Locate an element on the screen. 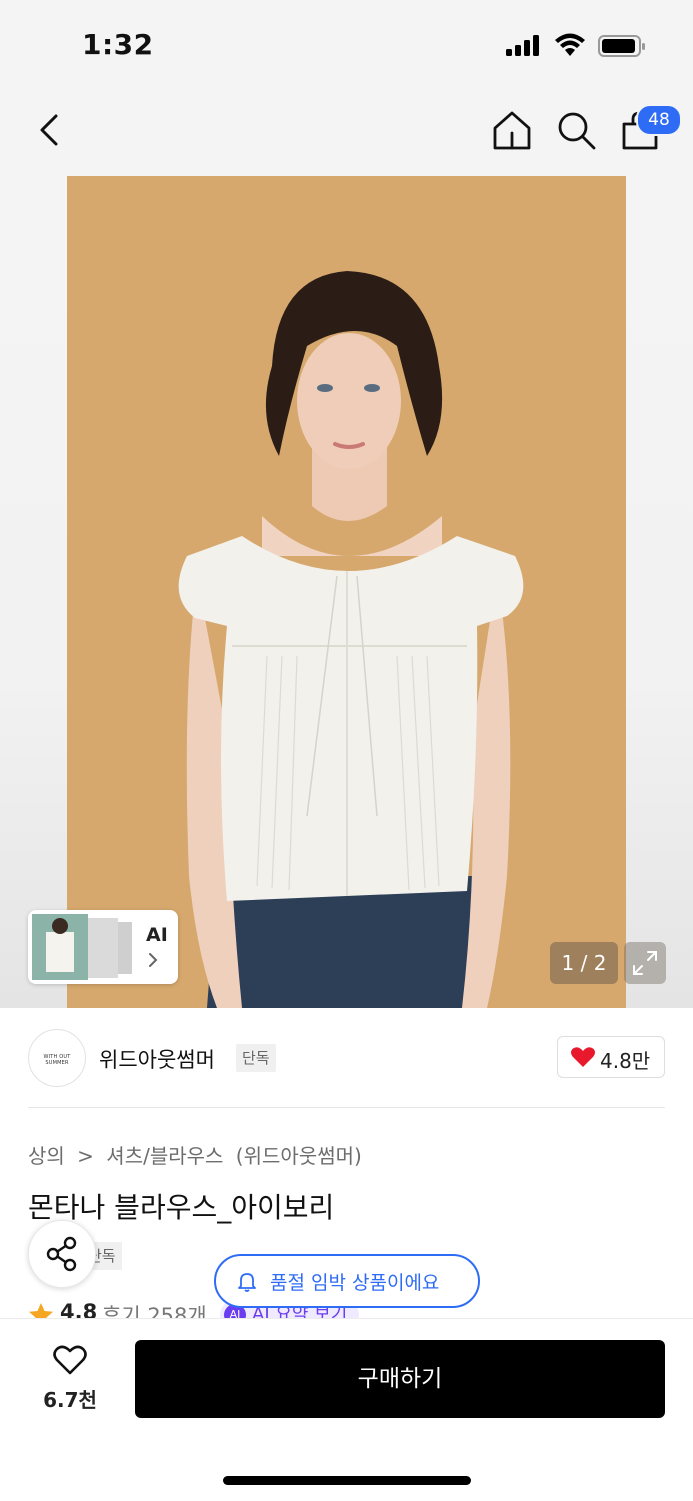  brand-logo: WITH OUT SUMMER is located at coordinates (57, 1058).